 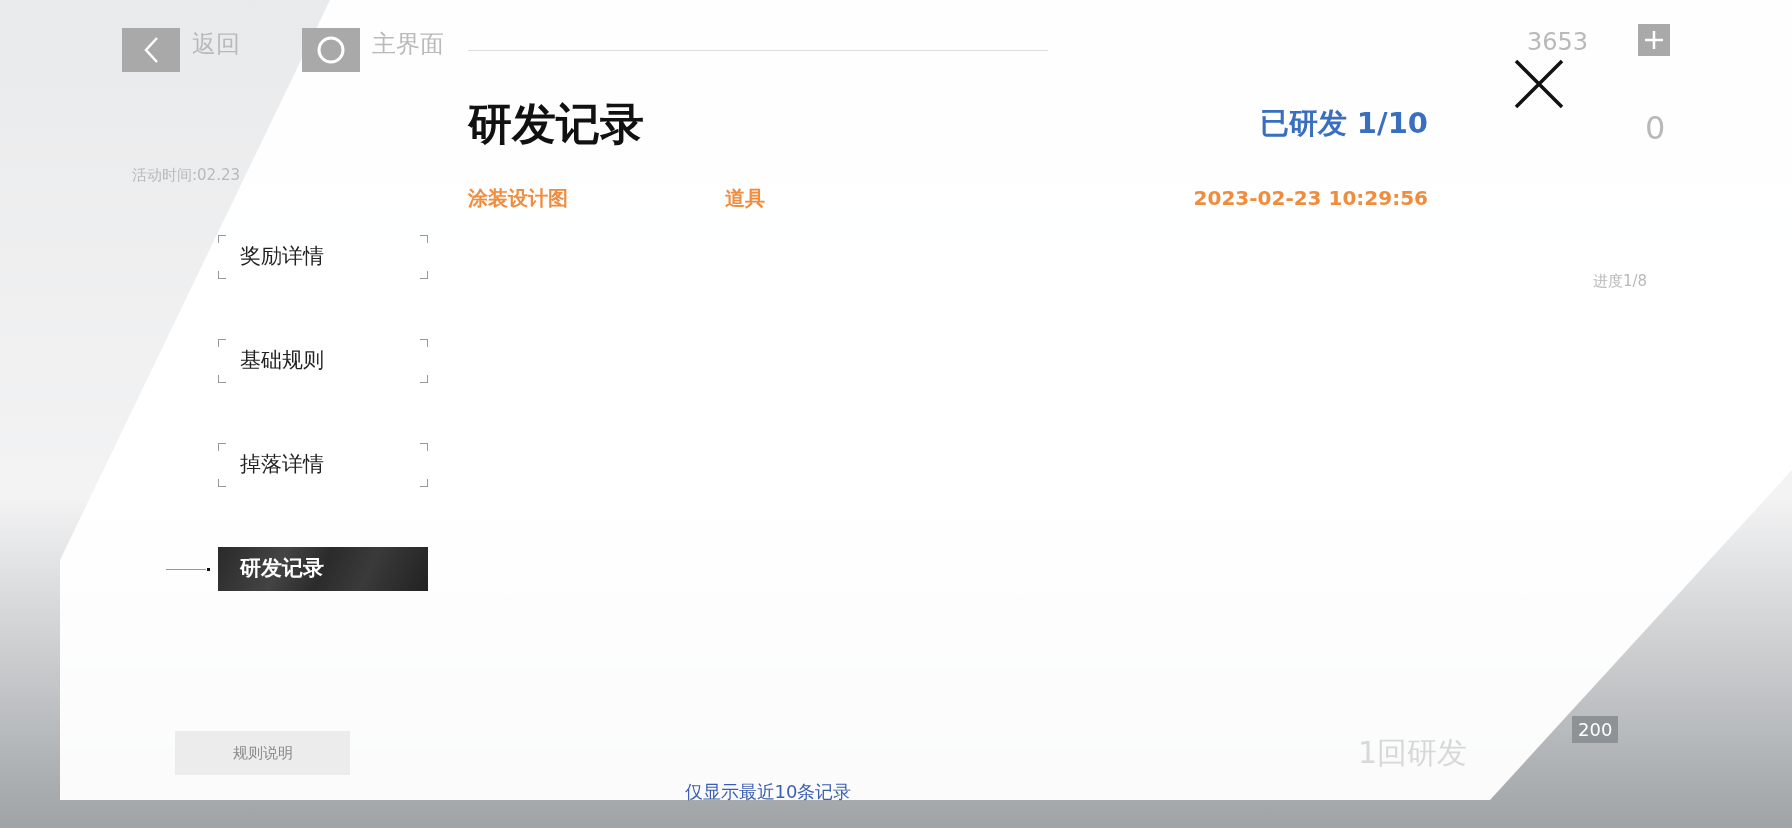 I want to click on close-button, so click(x=1539, y=84).